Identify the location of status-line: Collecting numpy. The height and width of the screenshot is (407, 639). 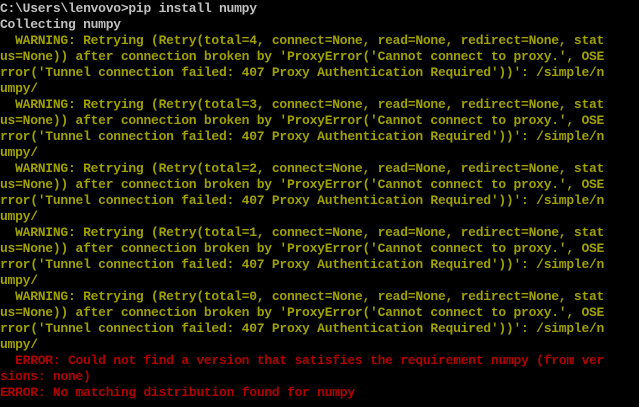
(60, 24).